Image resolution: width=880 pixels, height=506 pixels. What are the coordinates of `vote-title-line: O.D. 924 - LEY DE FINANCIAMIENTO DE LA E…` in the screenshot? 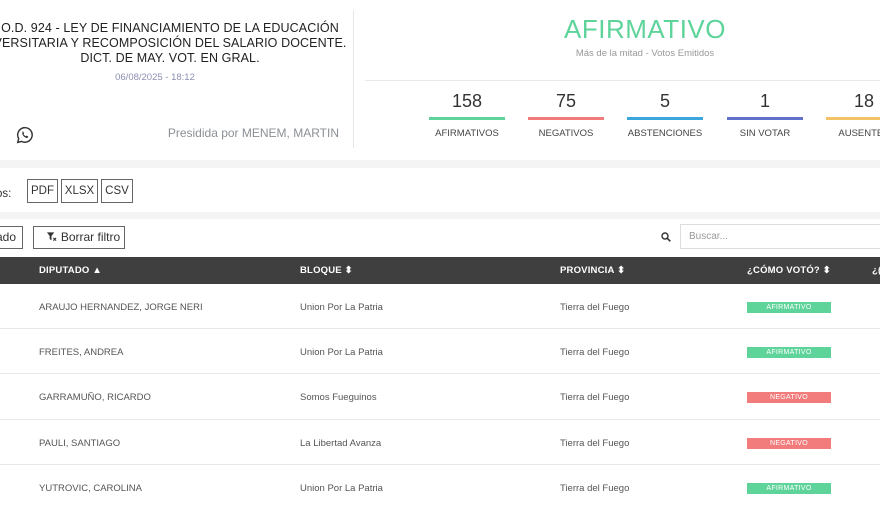 It's located at (170, 28).